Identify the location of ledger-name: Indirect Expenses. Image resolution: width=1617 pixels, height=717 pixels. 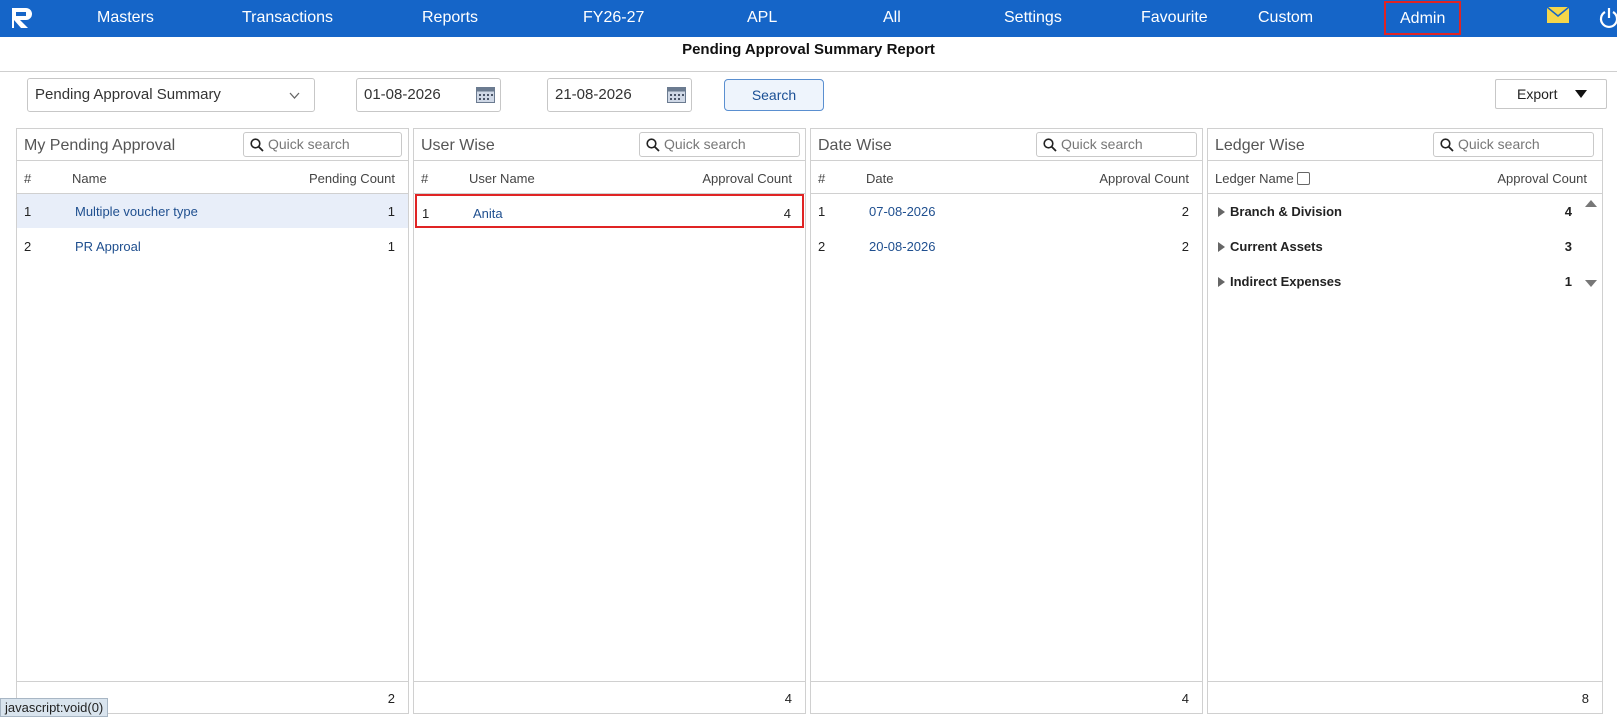
(1286, 281).